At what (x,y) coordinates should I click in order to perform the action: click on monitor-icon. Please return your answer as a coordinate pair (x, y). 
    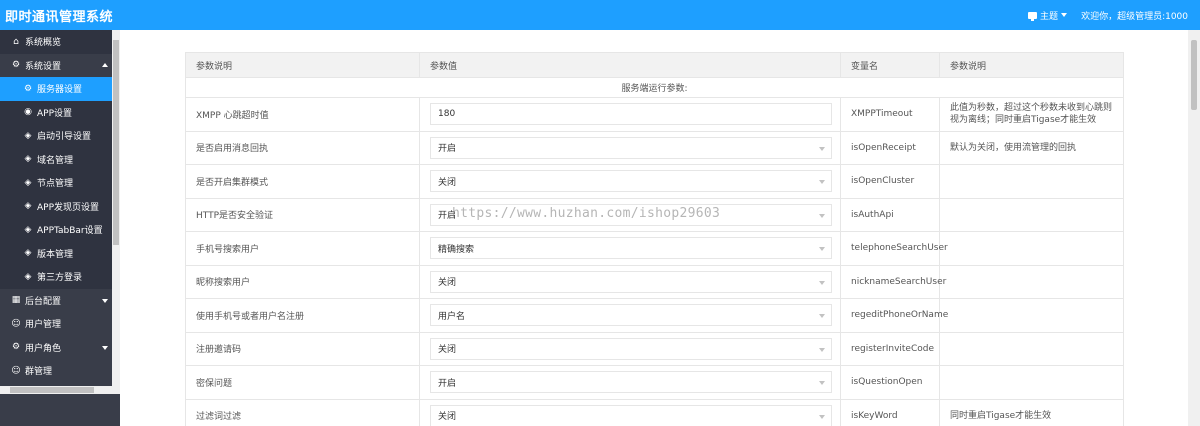
    Looking at the image, I should click on (1033, 16).